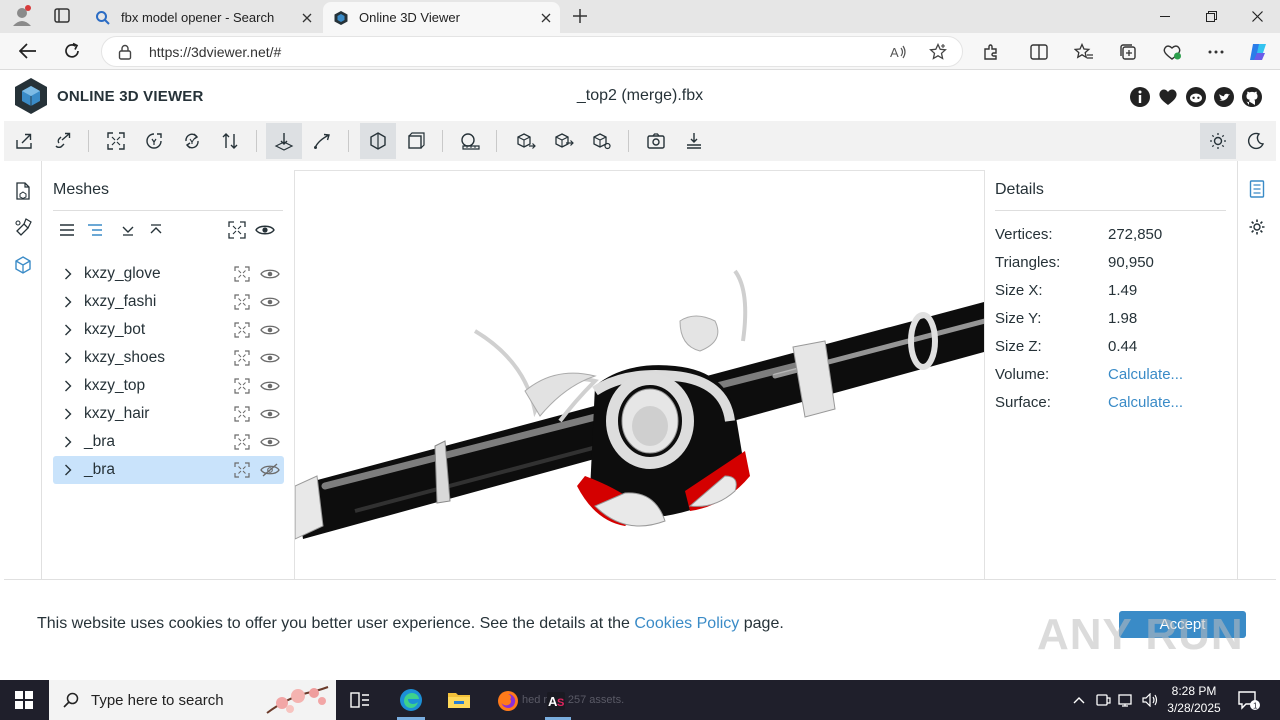  I want to click on show-all-eye-icon, so click(265, 230).